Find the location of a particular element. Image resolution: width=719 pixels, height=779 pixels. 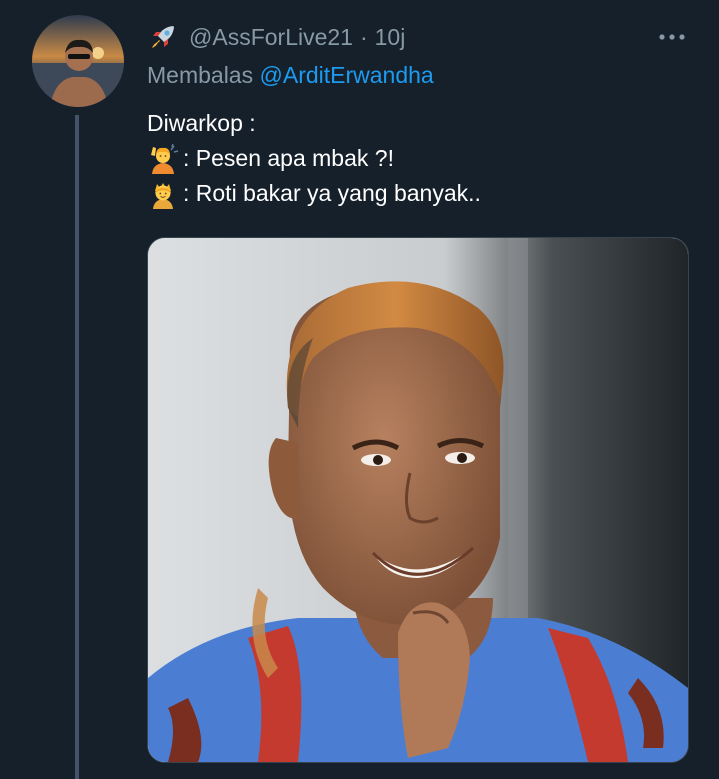

tweet-timestamp: 10j is located at coordinates (390, 37).